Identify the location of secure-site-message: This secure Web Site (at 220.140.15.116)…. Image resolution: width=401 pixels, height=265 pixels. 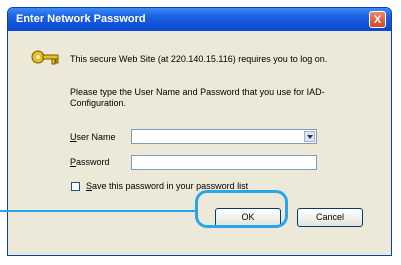
(199, 59).